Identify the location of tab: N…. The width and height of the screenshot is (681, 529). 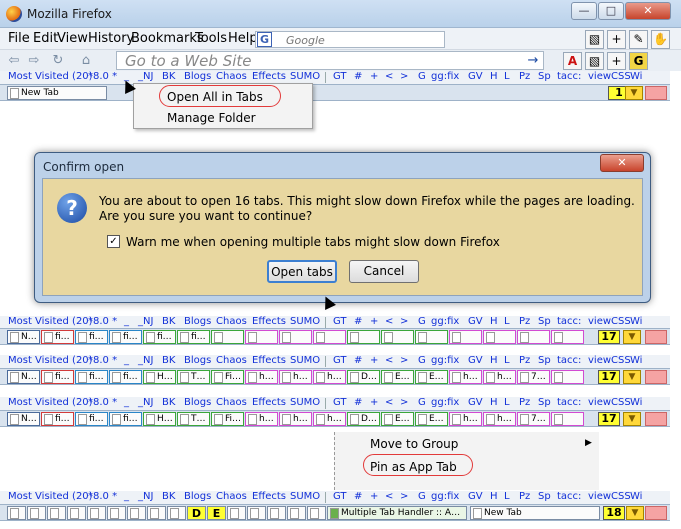
(23, 419).